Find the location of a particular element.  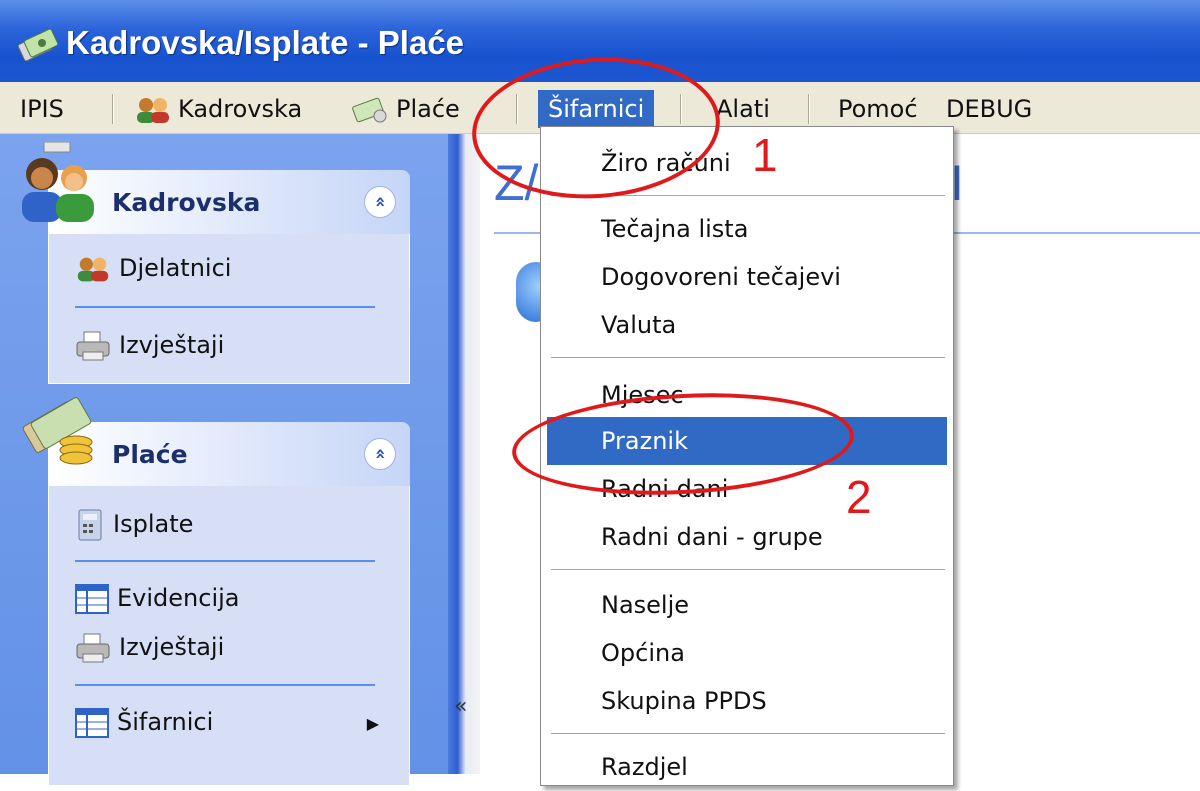

menu-place-label: Plaće is located at coordinates (428, 109).